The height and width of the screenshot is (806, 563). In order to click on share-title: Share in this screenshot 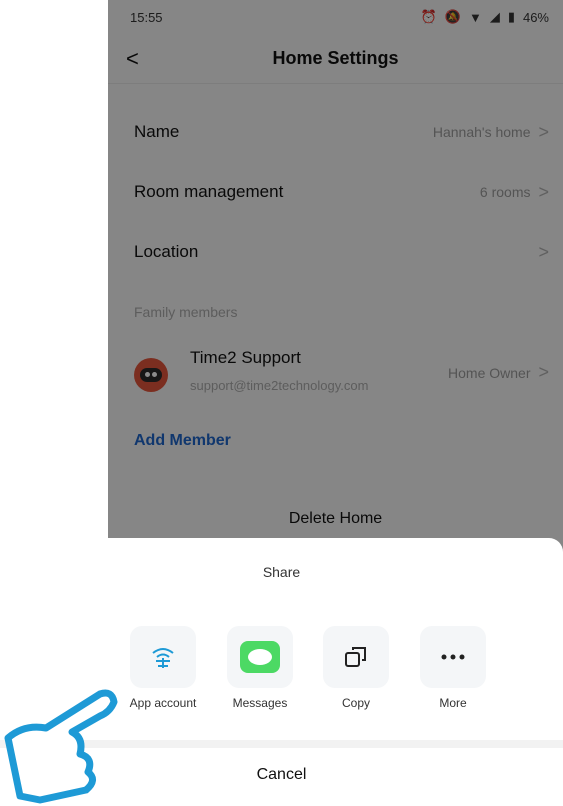, I will do `click(281, 572)`.